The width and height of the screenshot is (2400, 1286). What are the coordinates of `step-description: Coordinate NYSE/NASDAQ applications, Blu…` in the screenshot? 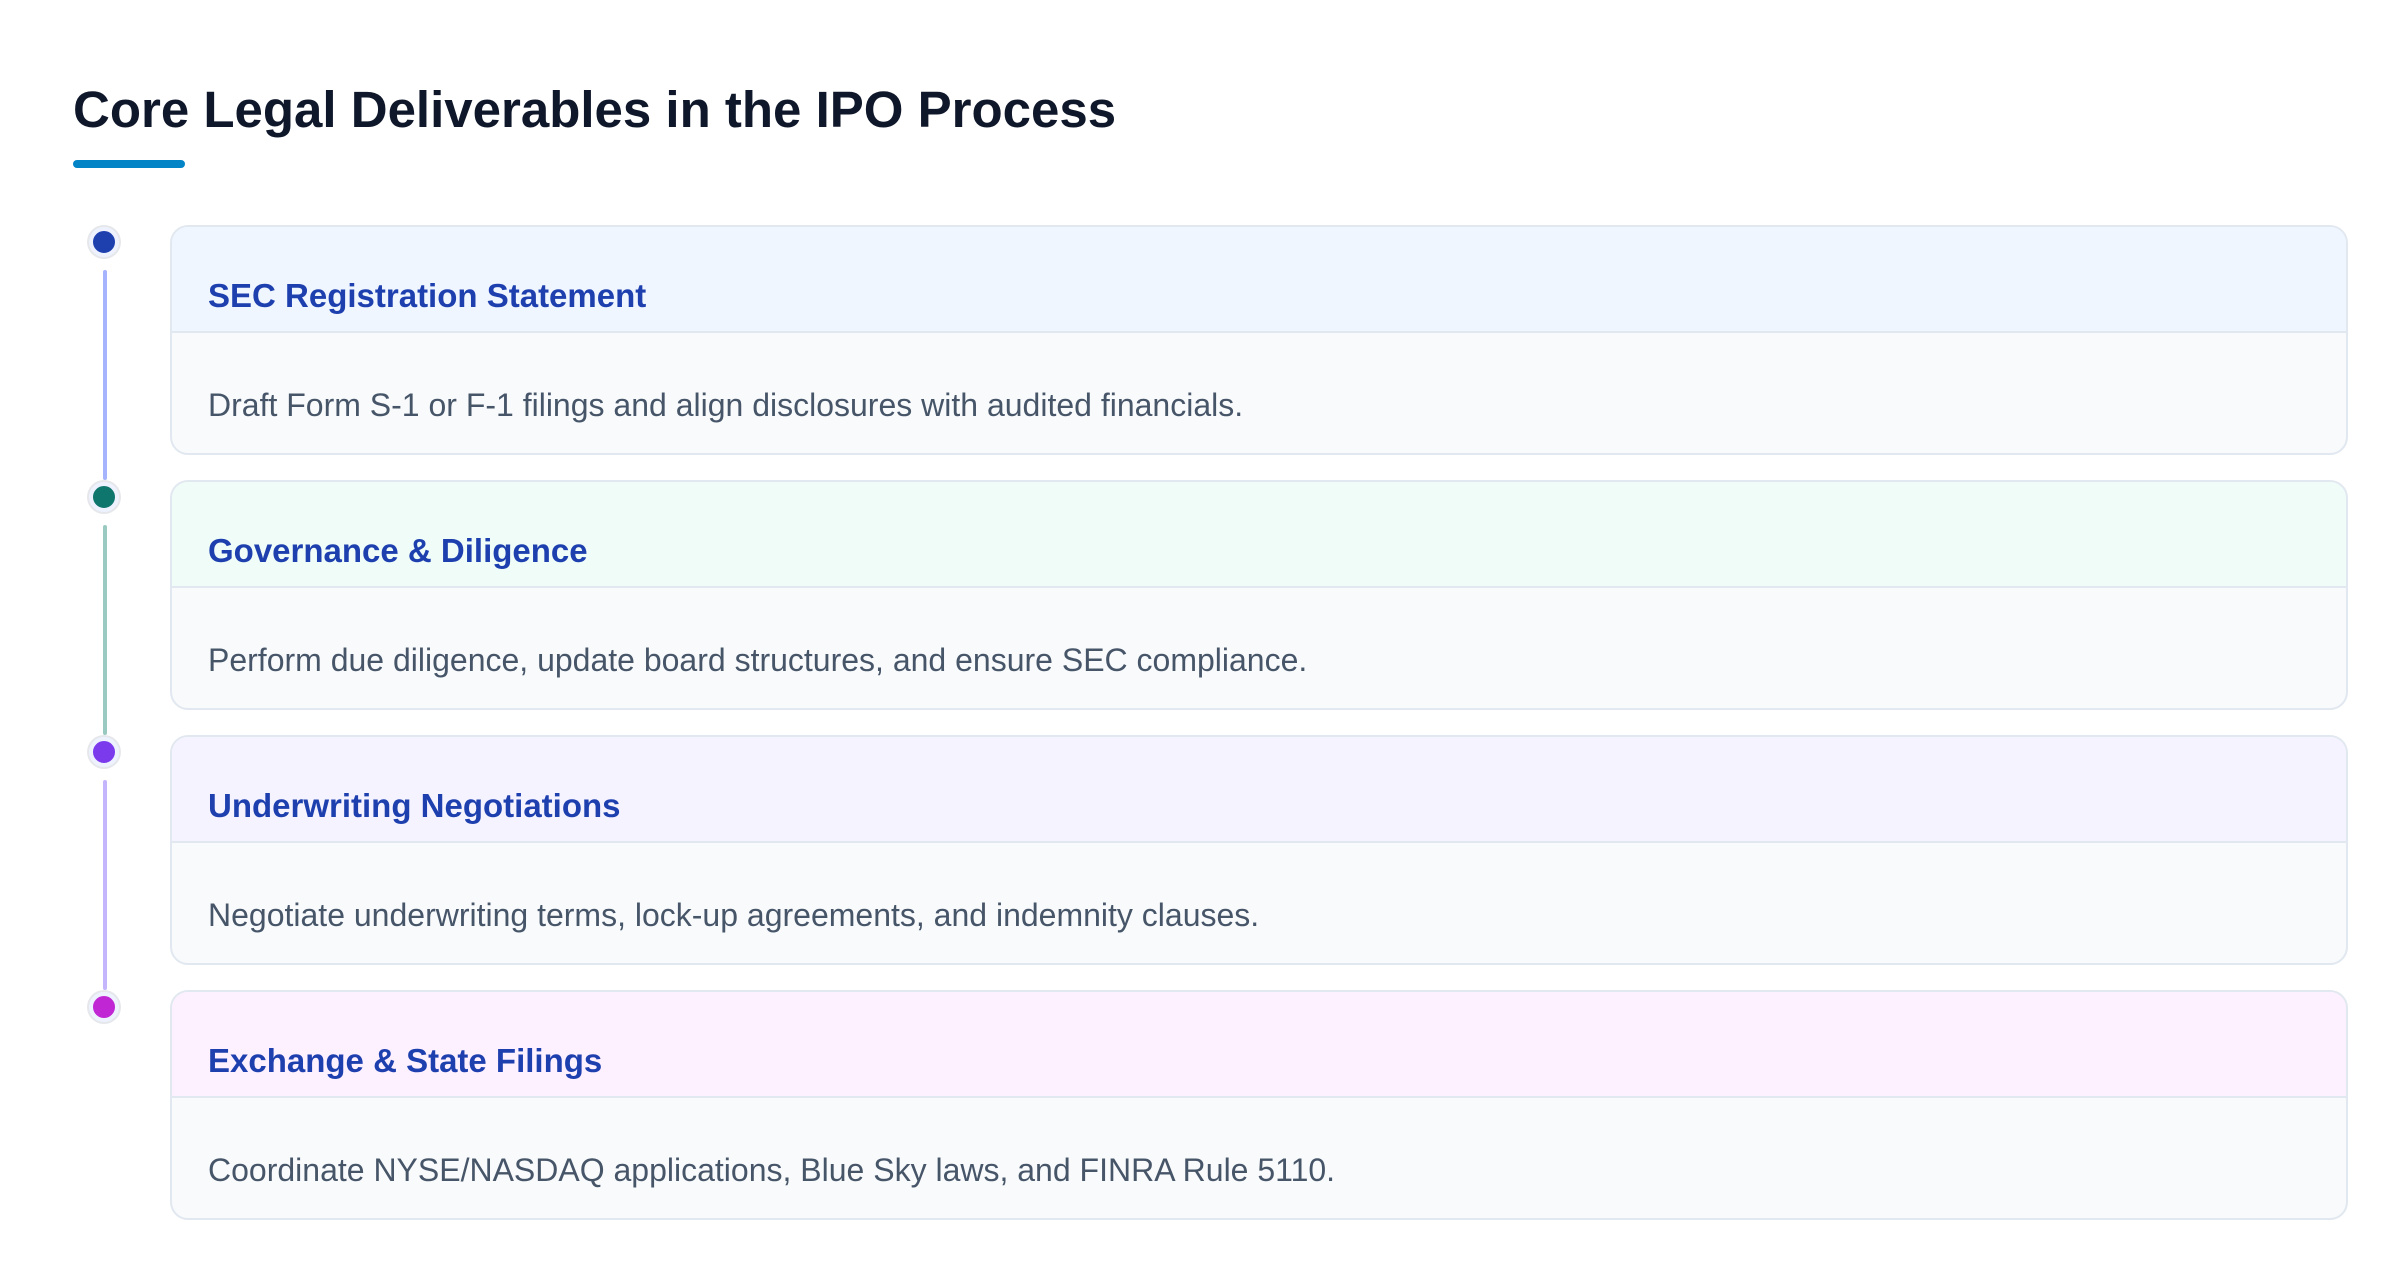 It's located at (772, 1170).